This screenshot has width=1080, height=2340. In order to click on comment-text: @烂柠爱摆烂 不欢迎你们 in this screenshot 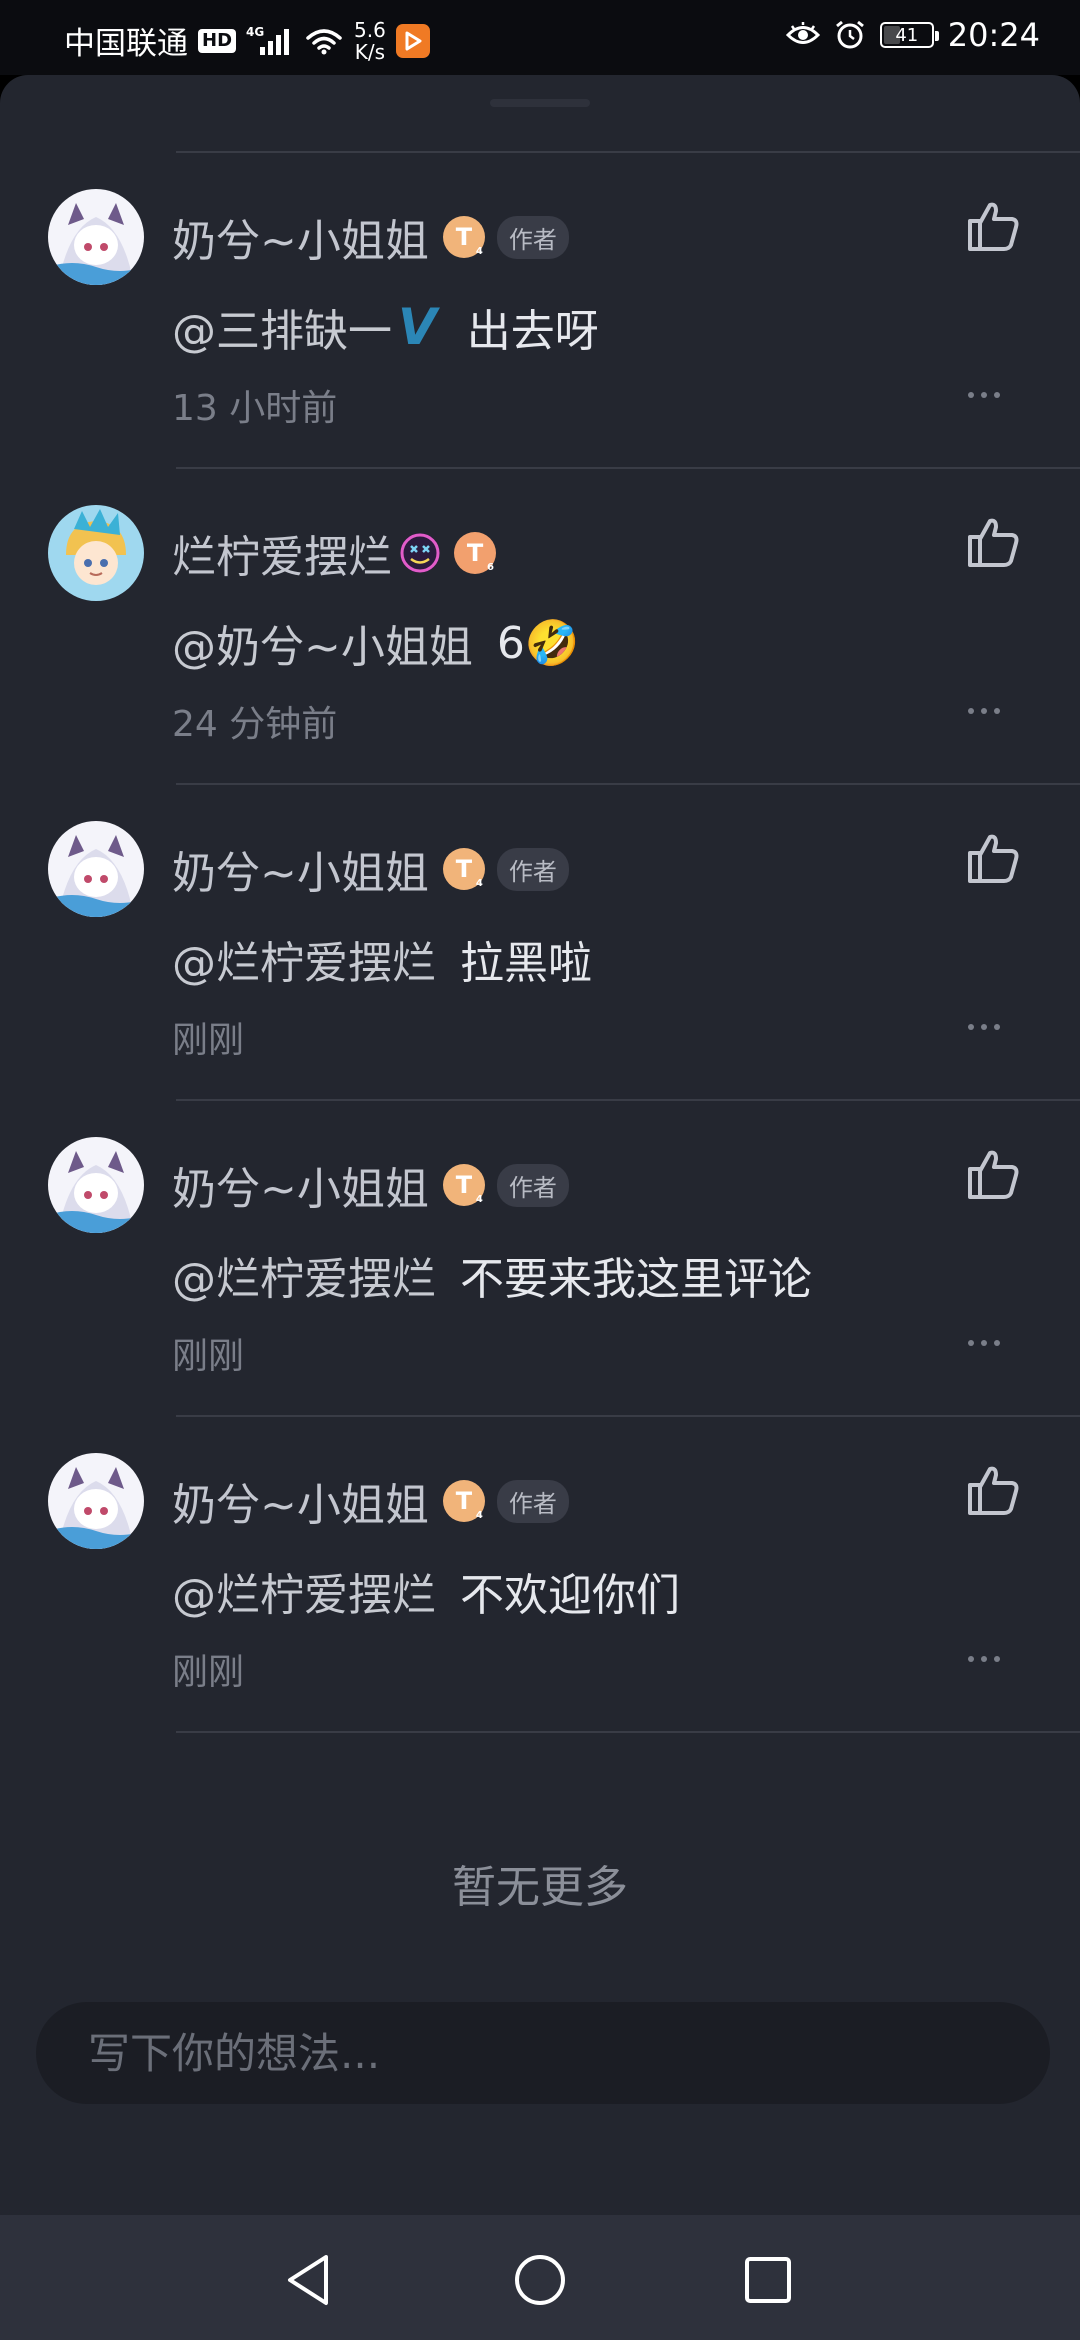, I will do `click(426, 1591)`.